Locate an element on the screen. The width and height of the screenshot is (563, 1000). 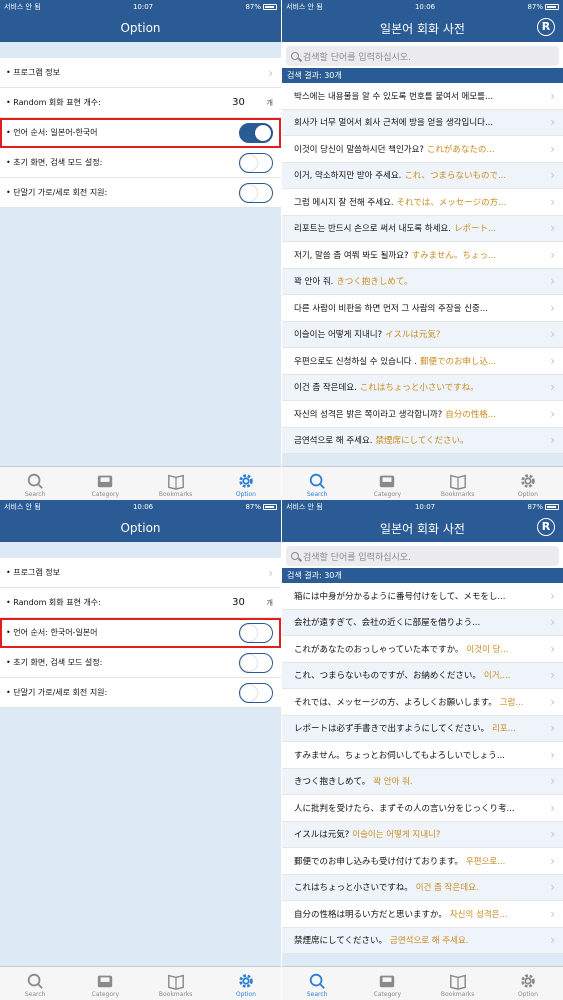
list-item: 自分の性格は明るい方だと思いますか。 자신의 성격은... › is located at coordinates (422, 914).